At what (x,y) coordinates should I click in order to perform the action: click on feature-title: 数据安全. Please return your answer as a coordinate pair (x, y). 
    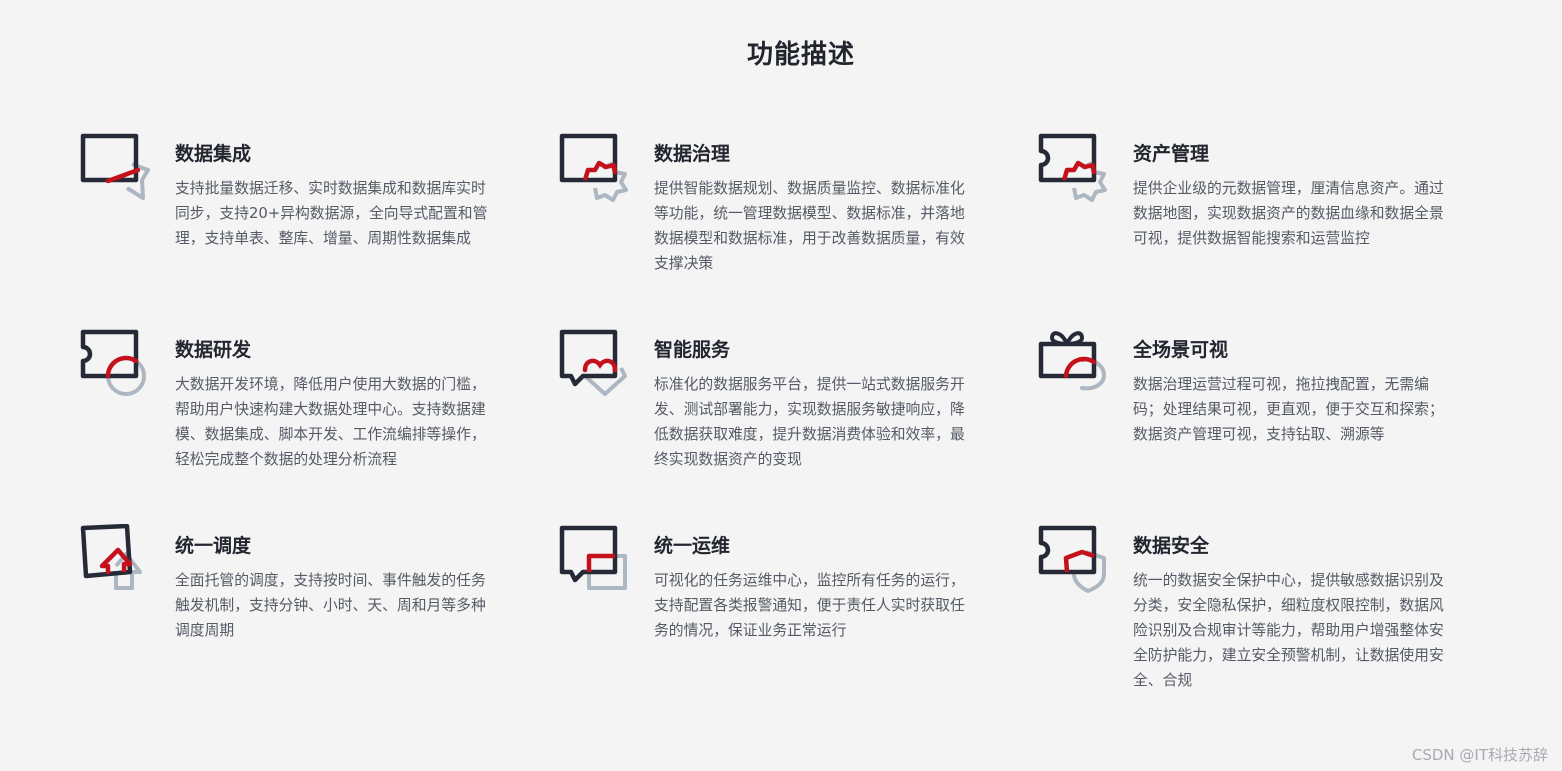
    Looking at the image, I should click on (1171, 546).